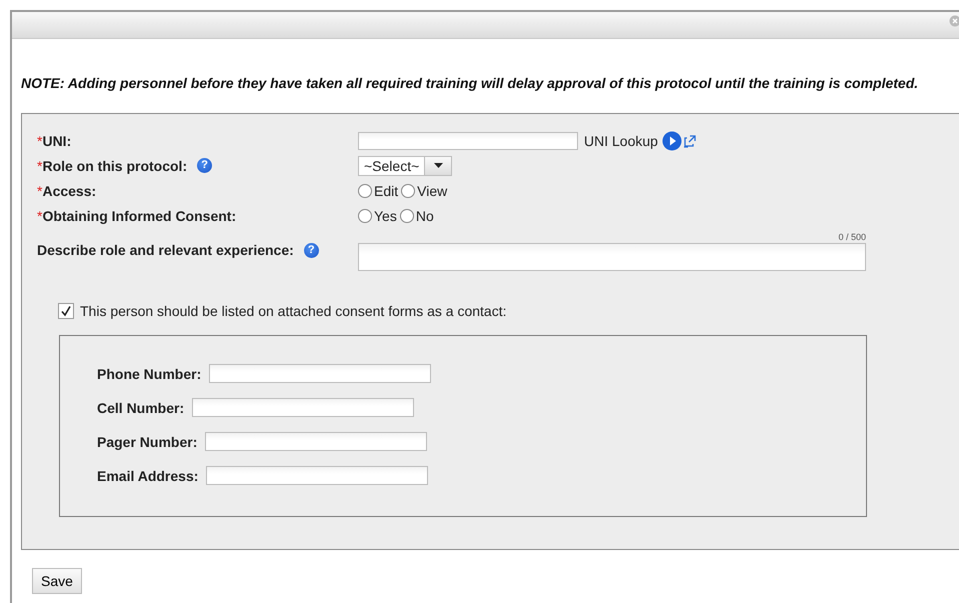 This screenshot has width=959, height=603. What do you see at coordinates (147, 476) in the screenshot?
I see `field-label: Email Address:` at bounding box center [147, 476].